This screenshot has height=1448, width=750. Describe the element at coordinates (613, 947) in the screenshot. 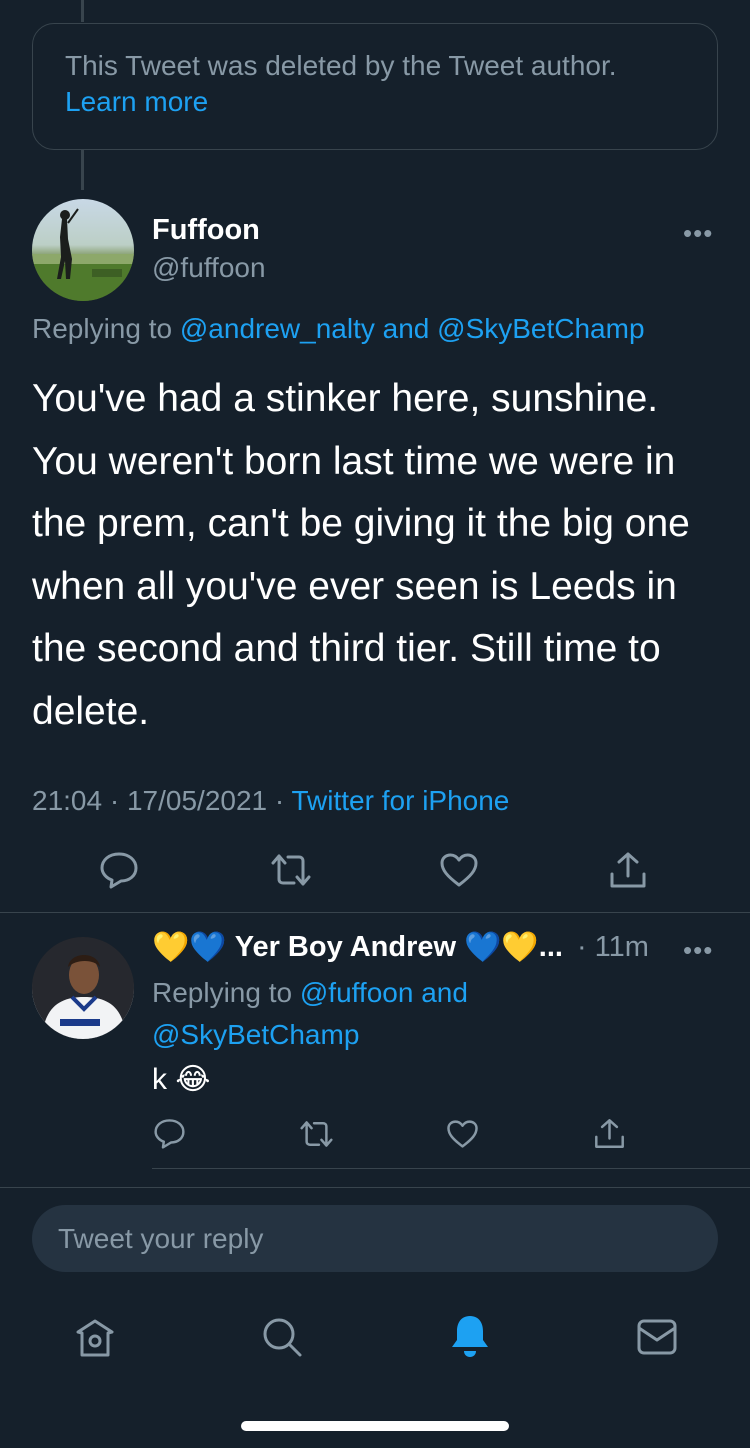

I see `reply-timestamp: · 11m` at that location.